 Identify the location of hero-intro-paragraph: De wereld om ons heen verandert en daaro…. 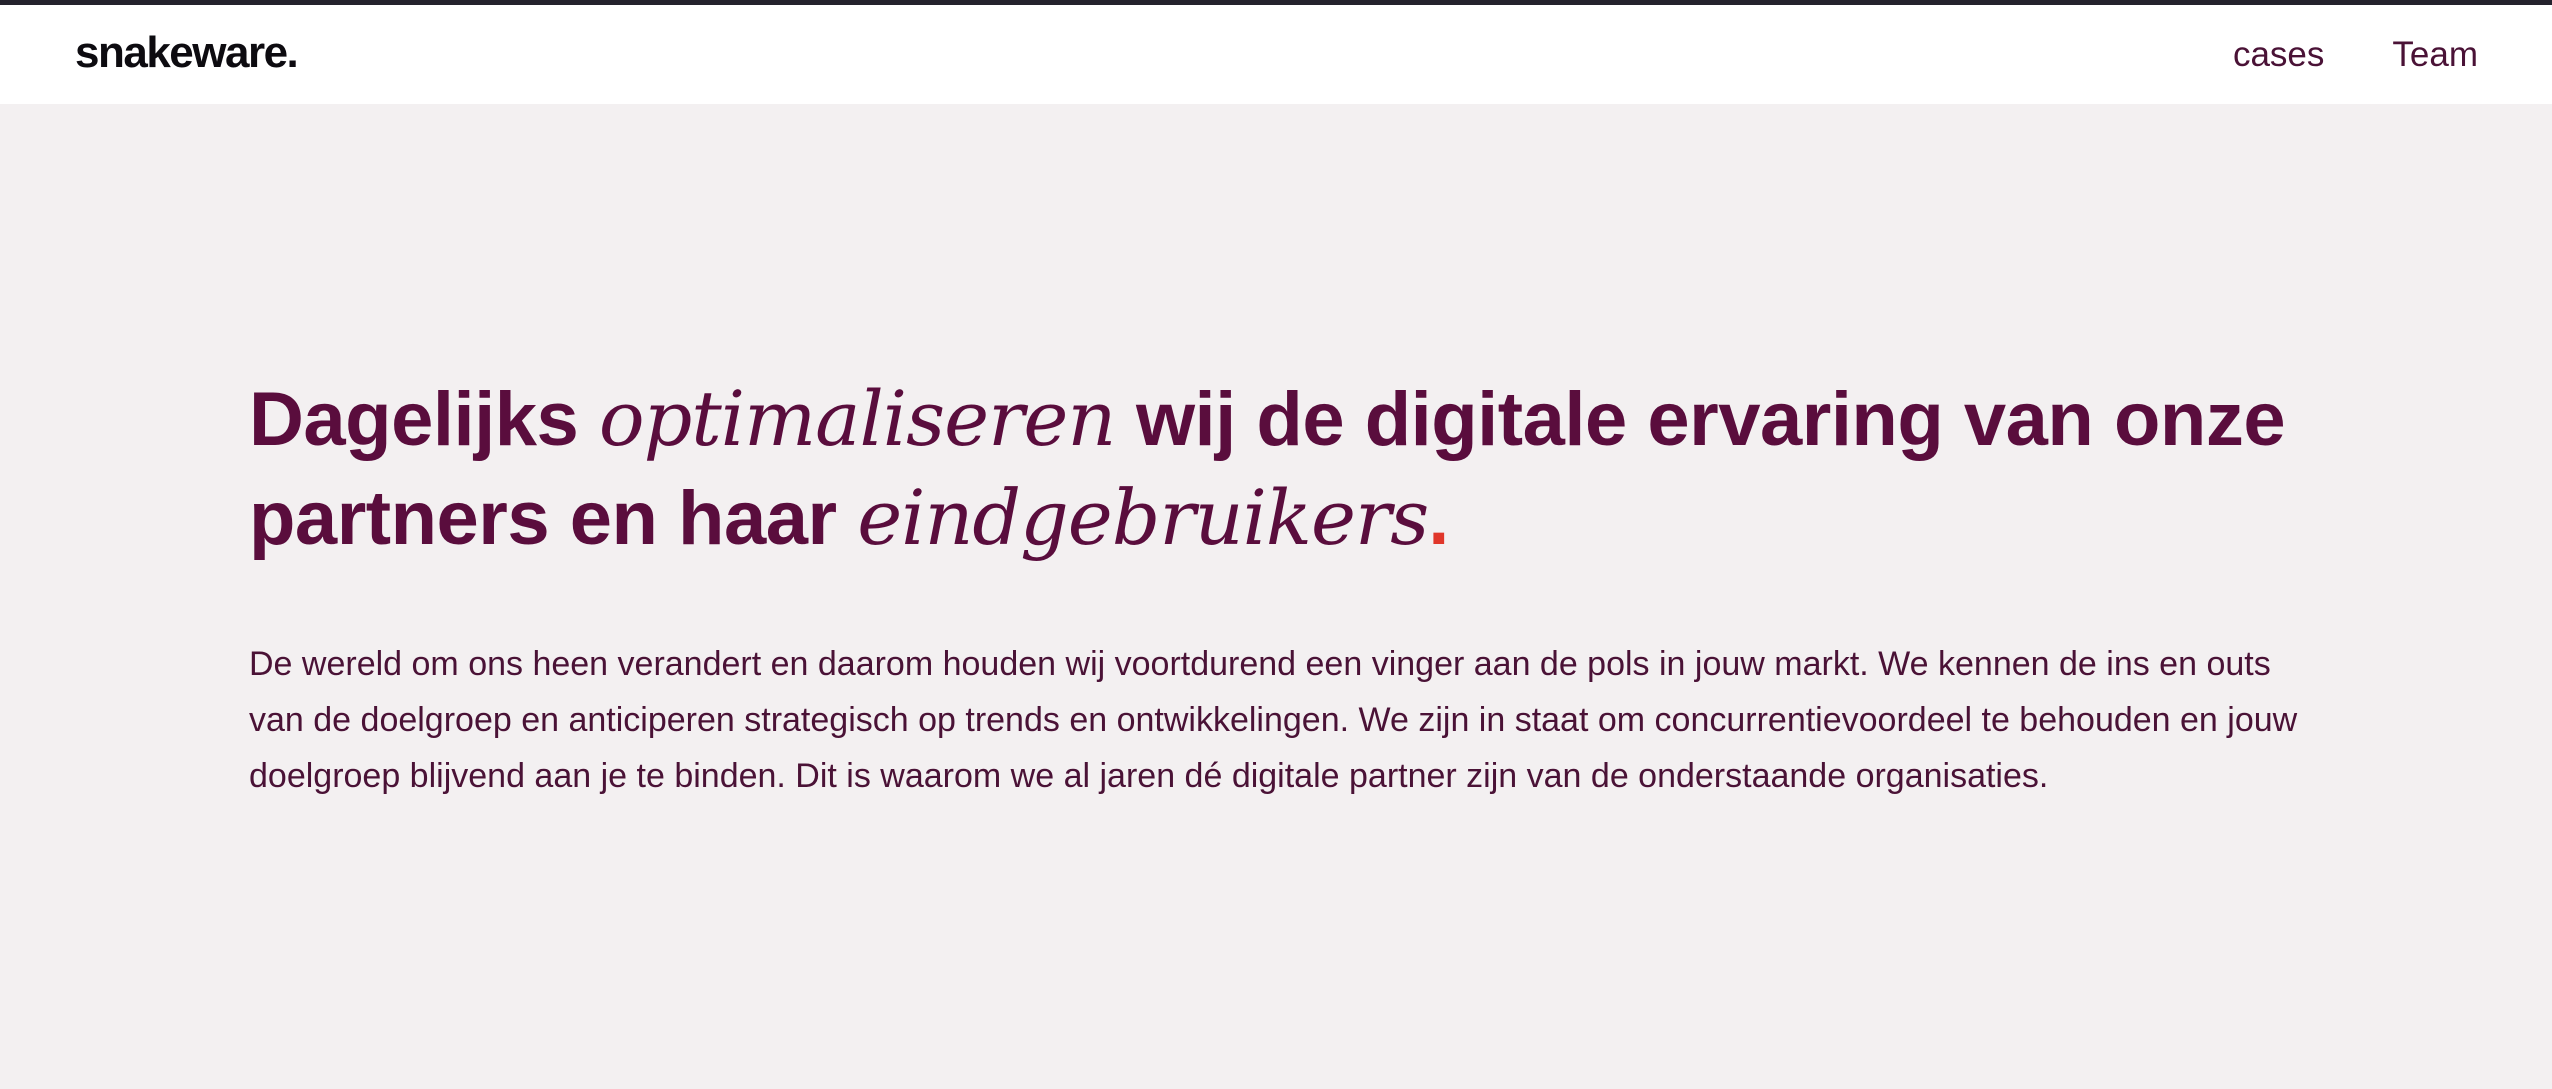
(1273, 720).